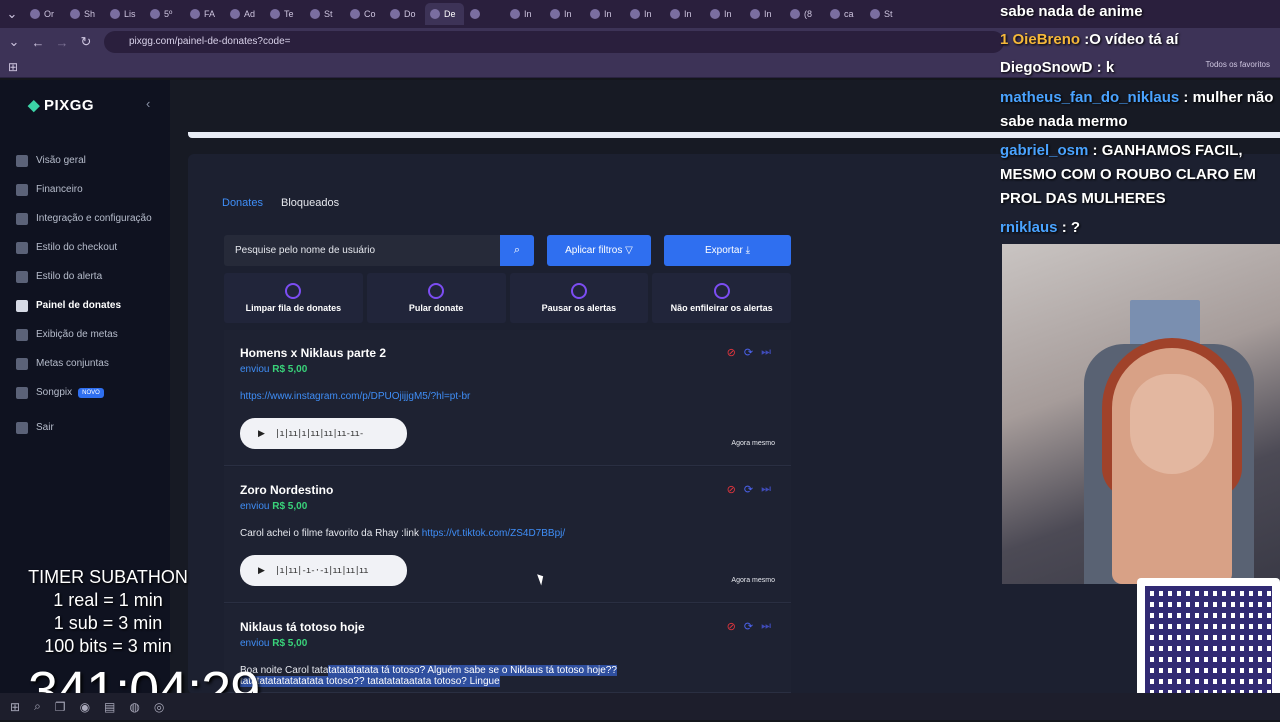 This screenshot has height=722, width=1280. What do you see at coordinates (284, 14) in the screenshot?
I see `browser-tab: Te` at bounding box center [284, 14].